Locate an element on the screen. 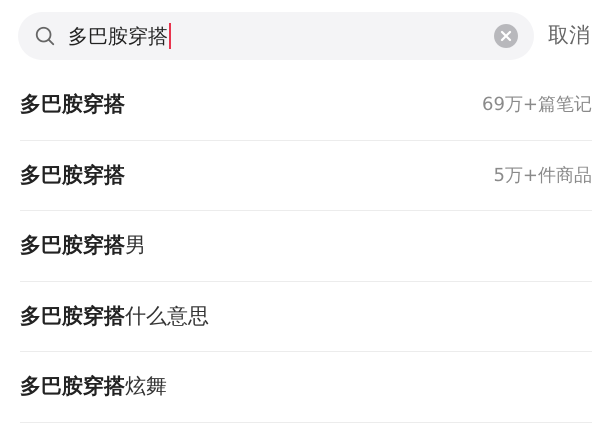 Image resolution: width=616 pixels, height=436 pixels. suggestion-item: 多巴胺穿搭 69万+篇笔记 is located at coordinates (306, 105).